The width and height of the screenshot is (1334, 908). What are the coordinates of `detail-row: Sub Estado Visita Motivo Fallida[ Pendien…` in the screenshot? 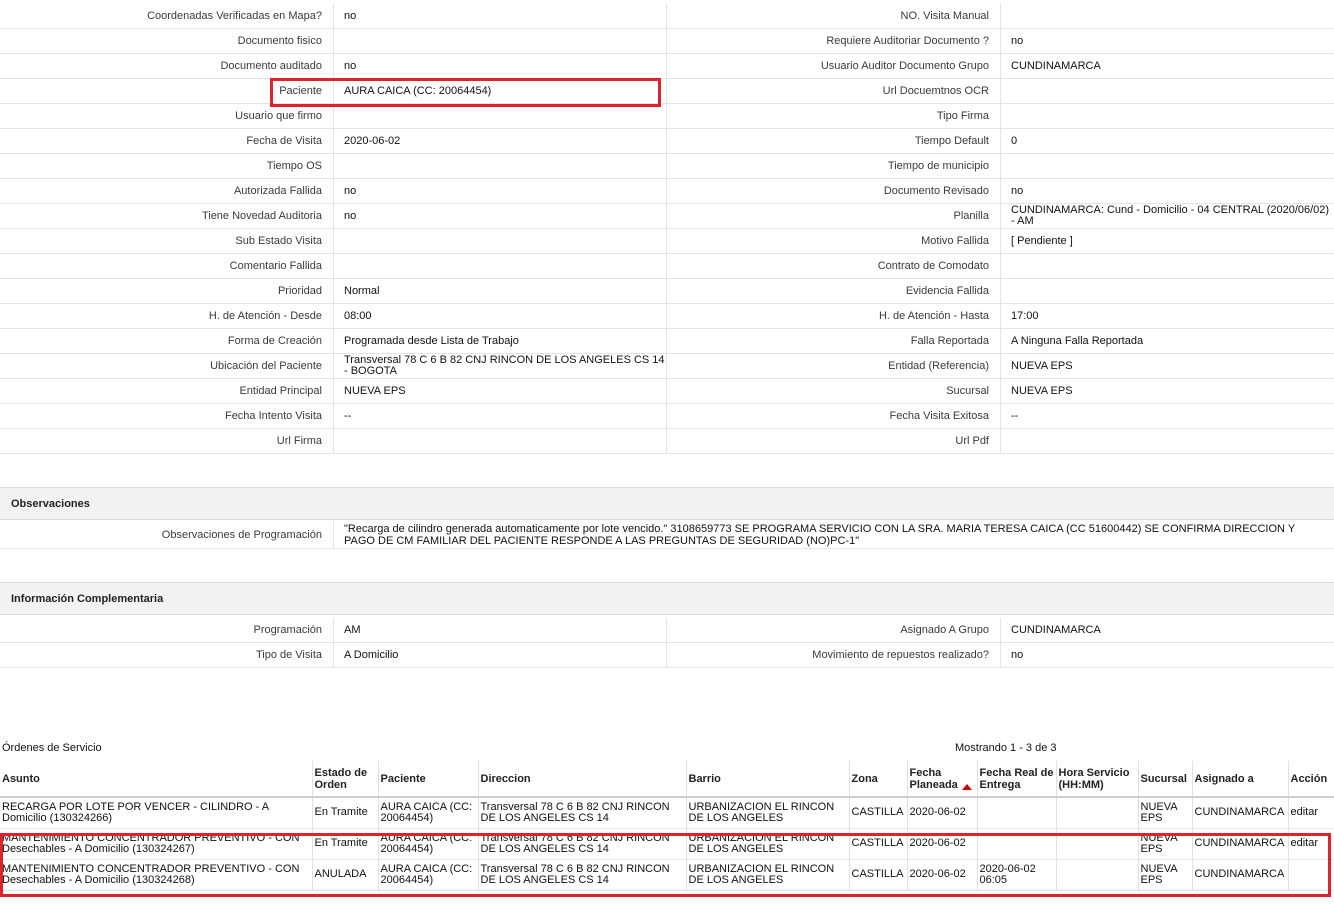 It's located at (667, 241).